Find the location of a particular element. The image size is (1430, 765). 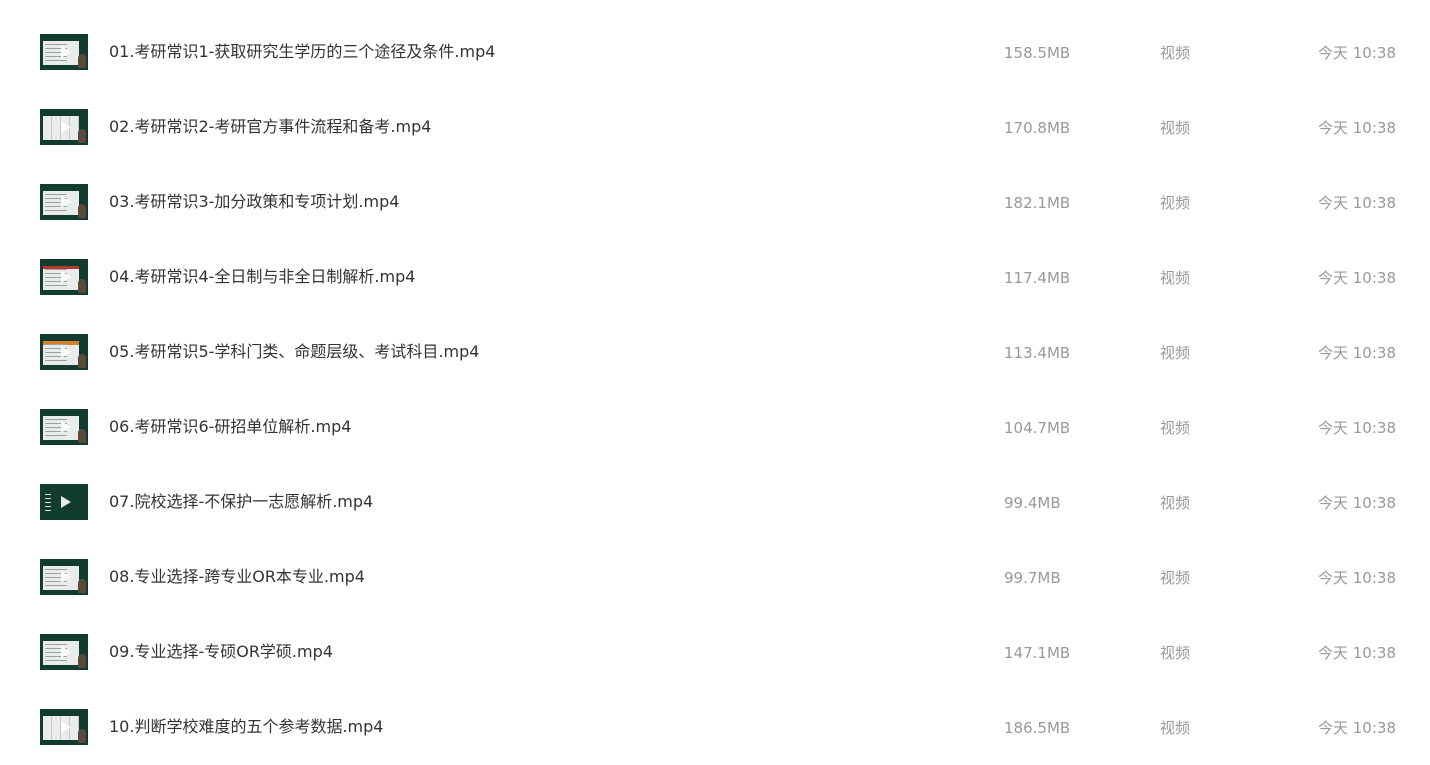

file-name: 02.考研常识2-考研官方事件流程和备考.mp4 is located at coordinates (270, 127).